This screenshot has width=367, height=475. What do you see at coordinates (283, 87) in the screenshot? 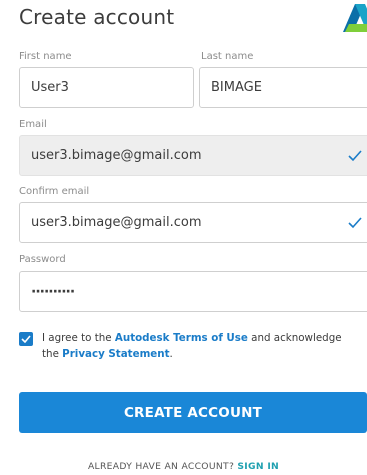
I see `last-name-field: BIMAGE` at bounding box center [283, 87].